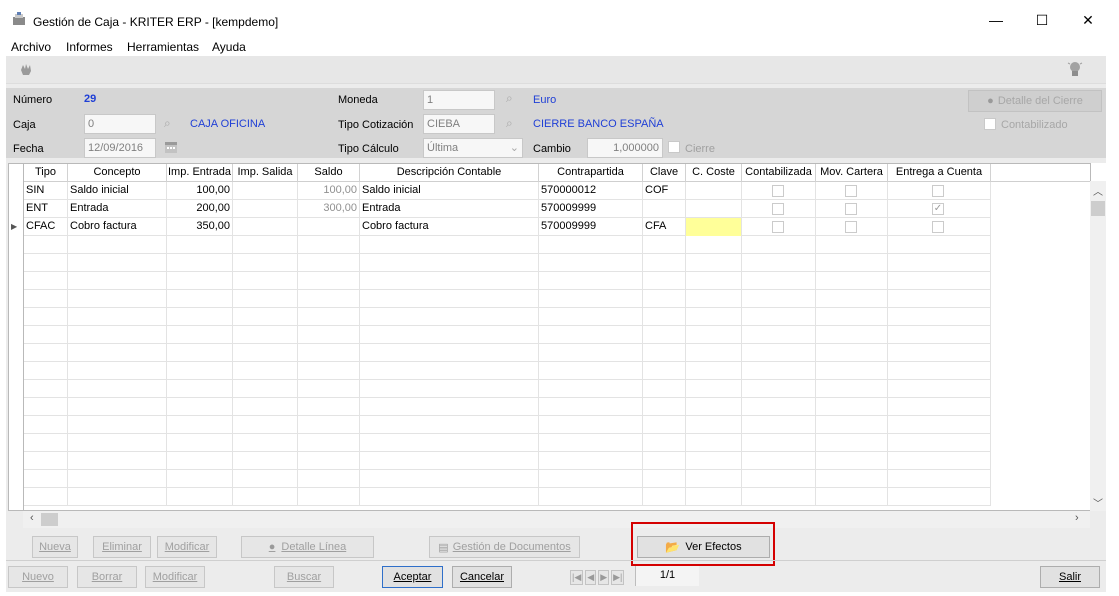  What do you see at coordinates (31, 47) in the screenshot?
I see `menu-archivo: Archivo` at bounding box center [31, 47].